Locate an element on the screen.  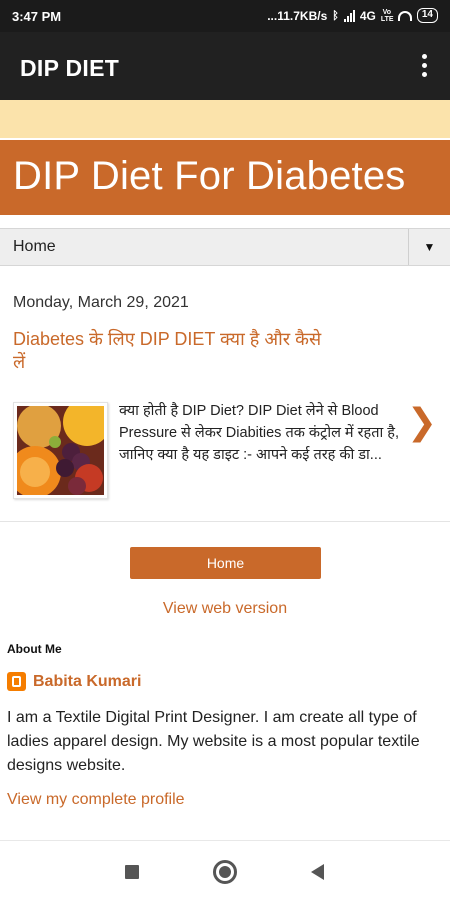
blogger-icon is located at coordinates (16, 681).